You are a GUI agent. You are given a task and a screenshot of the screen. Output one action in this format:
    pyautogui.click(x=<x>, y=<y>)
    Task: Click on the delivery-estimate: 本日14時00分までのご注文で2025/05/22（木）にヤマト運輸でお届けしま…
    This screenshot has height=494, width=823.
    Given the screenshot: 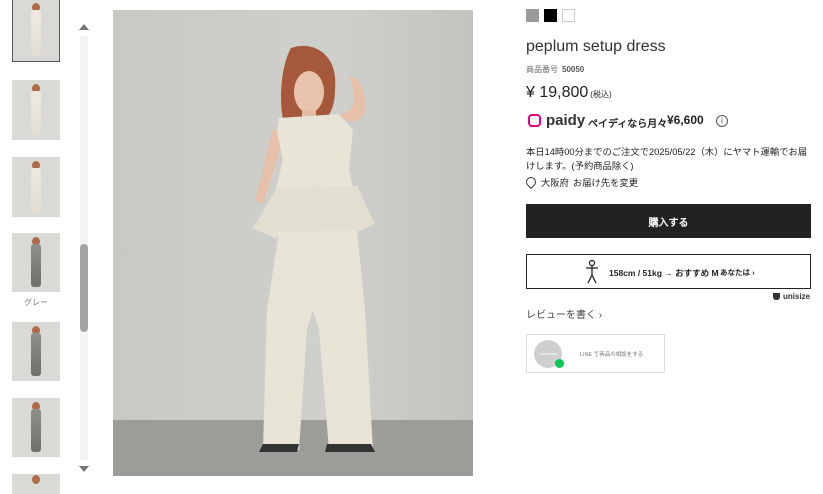 What is the action you would take?
    pyautogui.click(x=667, y=159)
    